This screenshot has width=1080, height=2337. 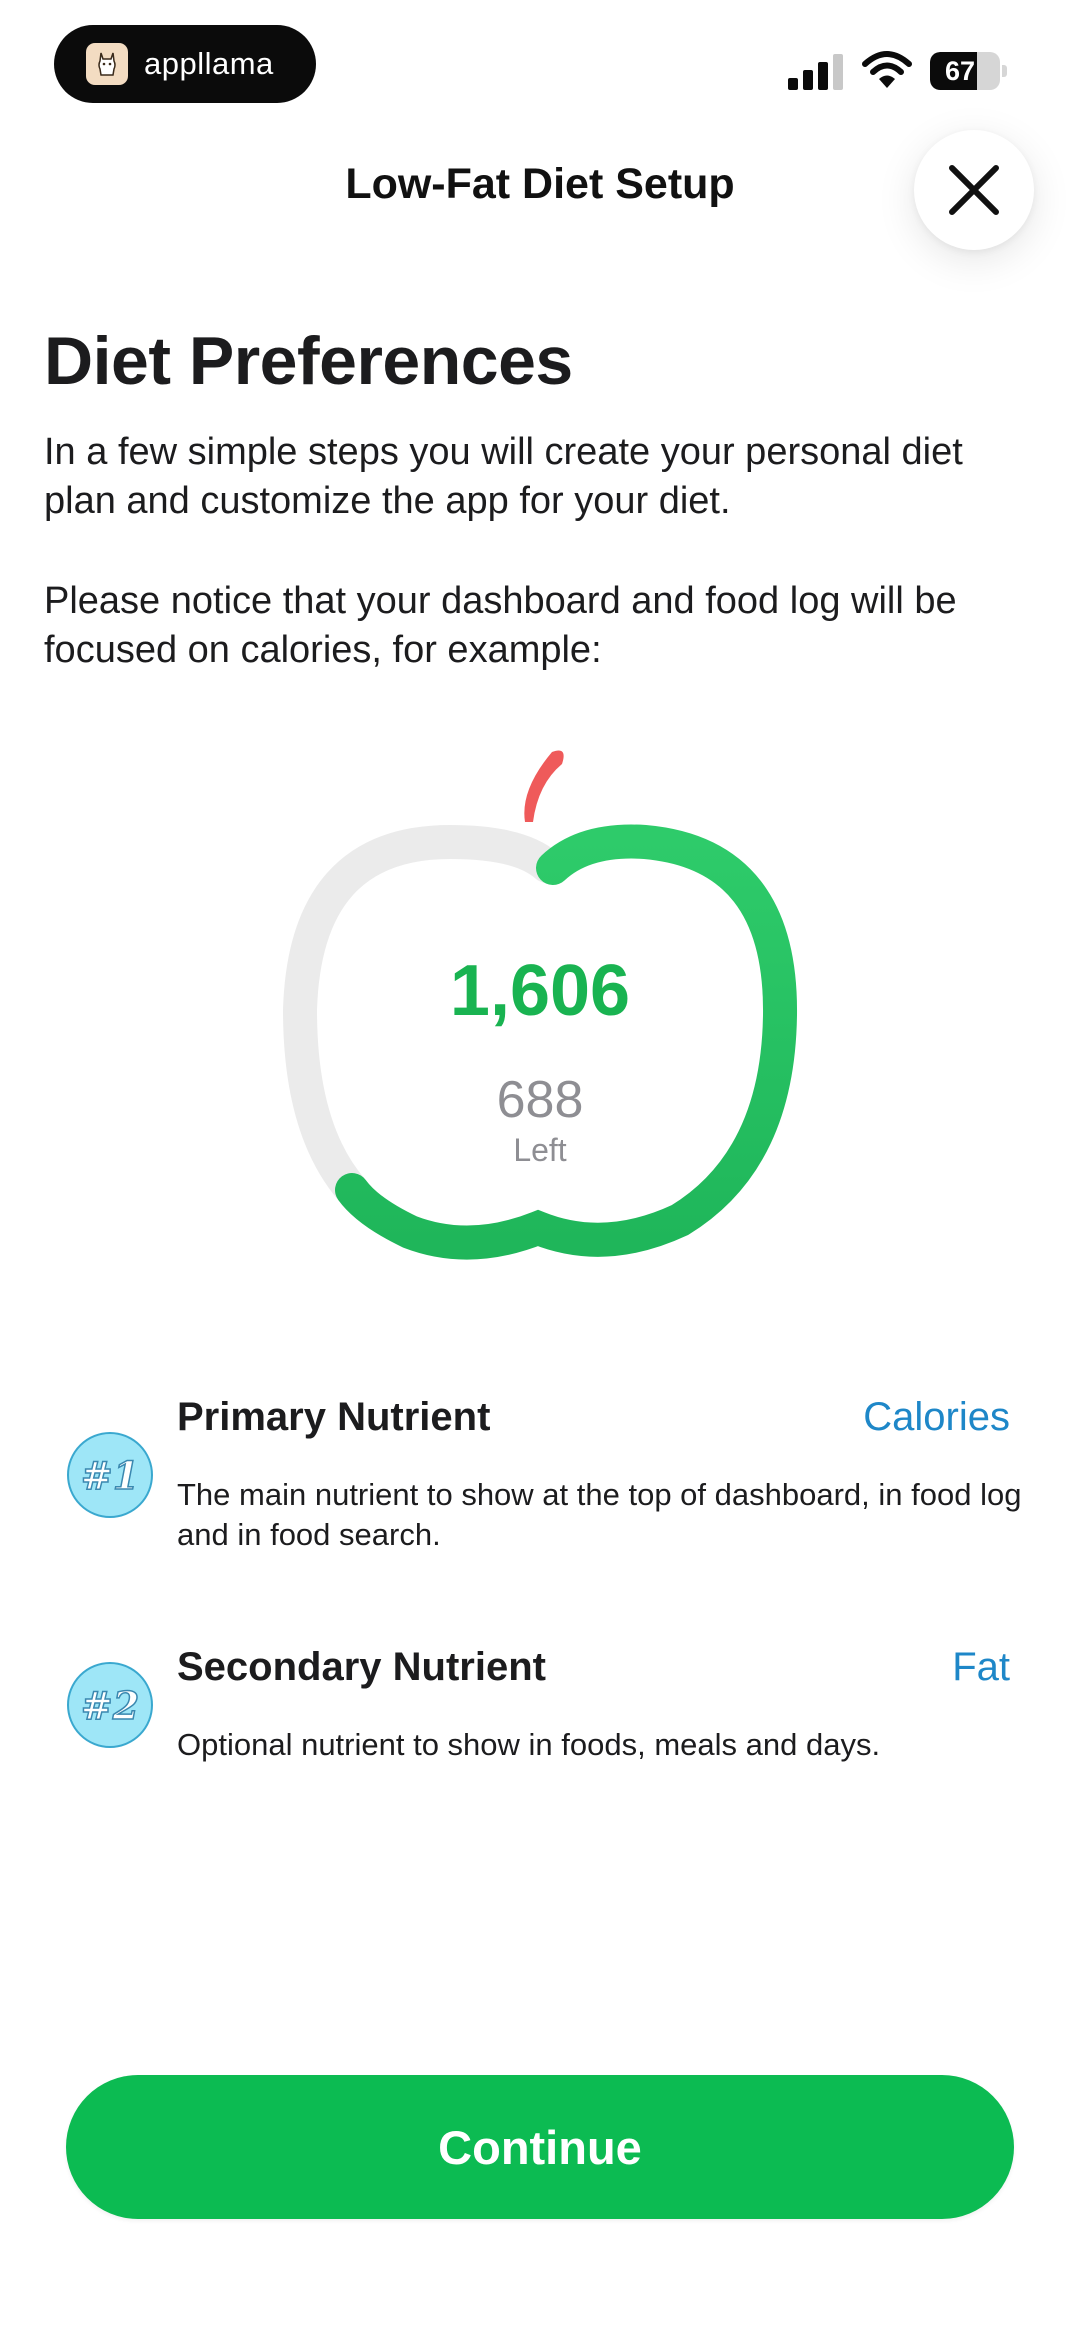 I want to click on battery-level: 67, so click(x=960, y=71).